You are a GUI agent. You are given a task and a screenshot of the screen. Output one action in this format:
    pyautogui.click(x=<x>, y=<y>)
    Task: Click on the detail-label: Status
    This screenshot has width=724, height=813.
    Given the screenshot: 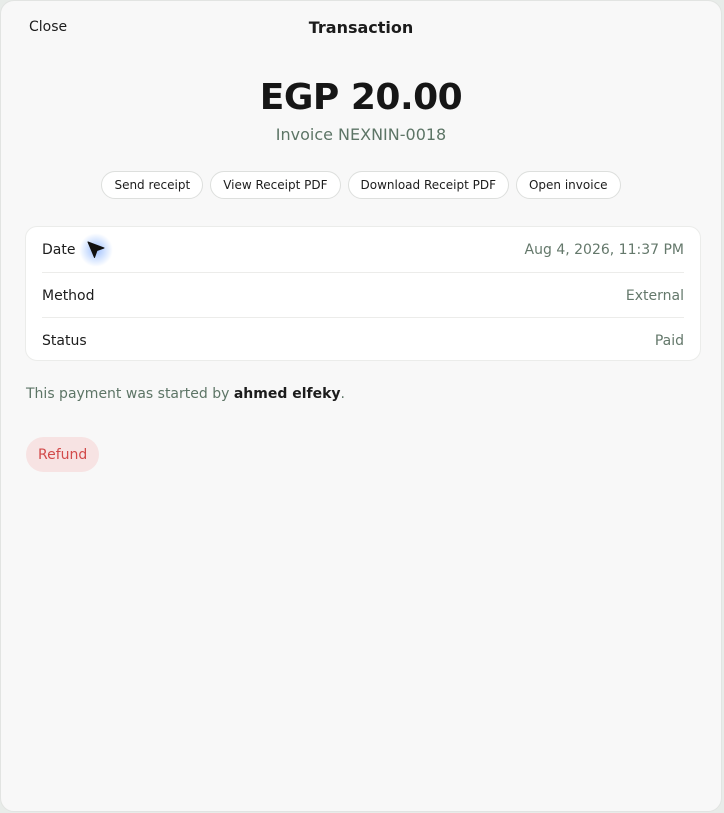 What is the action you would take?
    pyautogui.click(x=64, y=340)
    